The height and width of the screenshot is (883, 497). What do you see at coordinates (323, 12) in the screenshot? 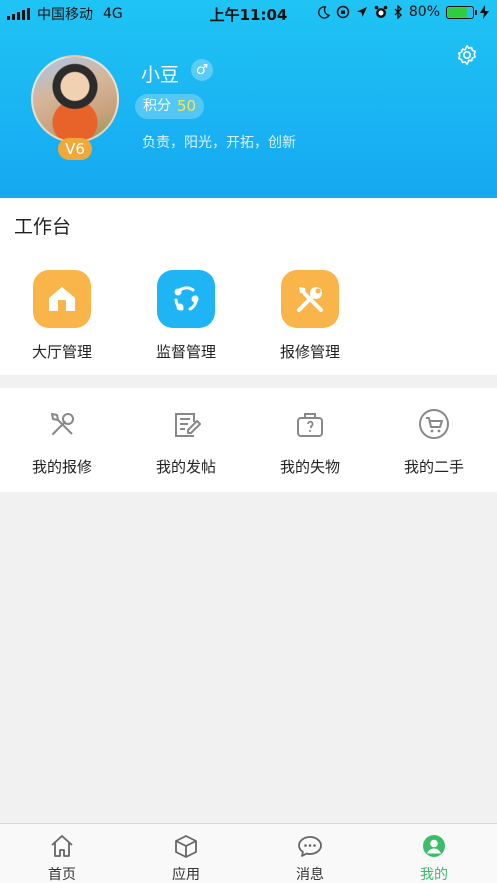
I see `moon-icon` at bounding box center [323, 12].